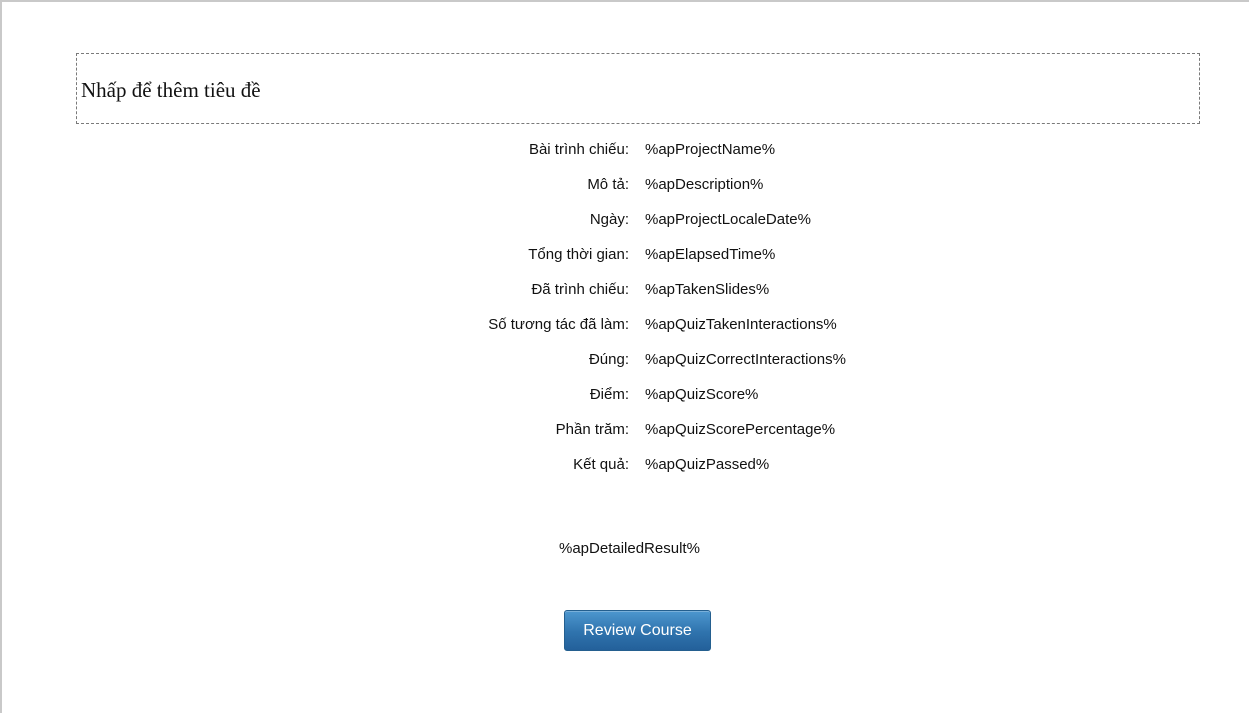  I want to click on result-row-date: Ngày: %apProjectLocaleDate%, so click(625, 227).